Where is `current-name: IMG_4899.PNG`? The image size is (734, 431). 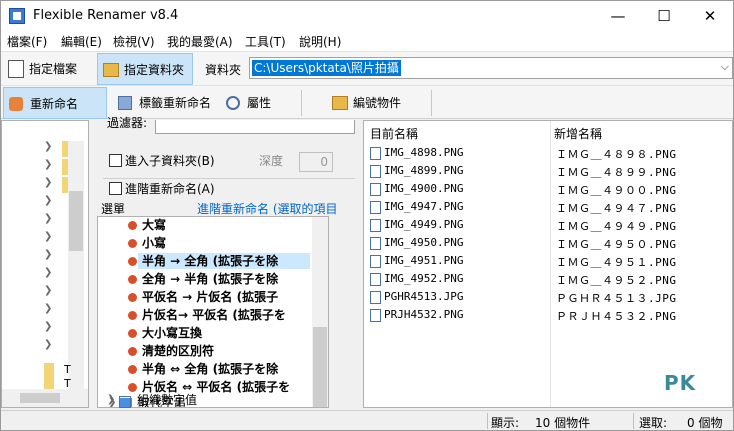 current-name: IMG_4899.PNG is located at coordinates (424, 170).